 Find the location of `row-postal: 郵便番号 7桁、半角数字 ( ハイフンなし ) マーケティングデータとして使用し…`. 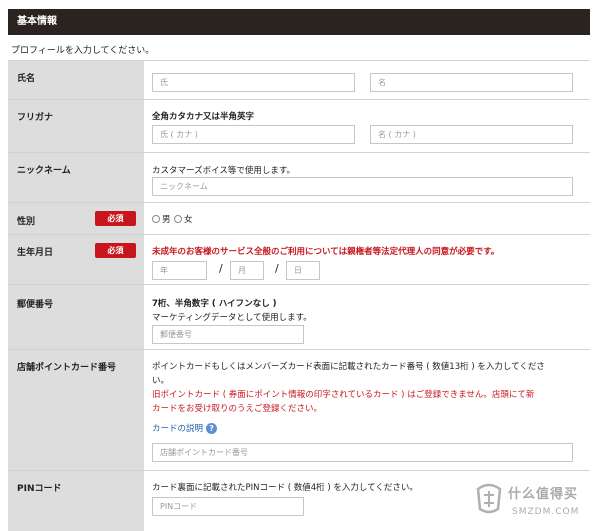

row-postal: 郵便番号 7桁、半角数字 ( ハイフンなし ) マーケティングデータとして使用し… is located at coordinates (299, 317).